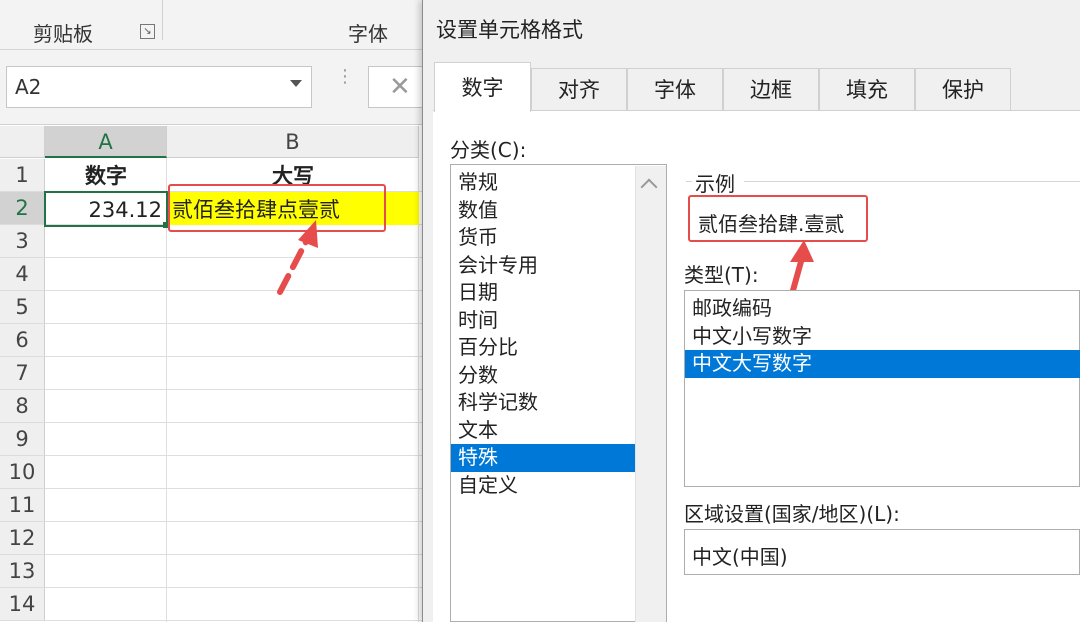 This screenshot has width=1080, height=622. Describe the element at coordinates (543, 321) in the screenshot. I see `category-item-time: 时间` at that location.